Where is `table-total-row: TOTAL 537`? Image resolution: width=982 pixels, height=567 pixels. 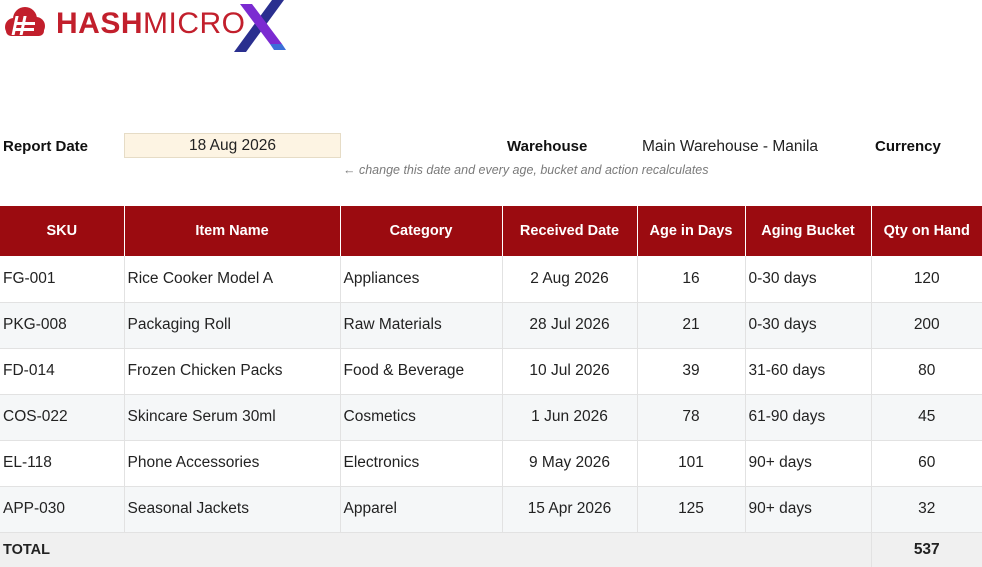 table-total-row: TOTAL 537 is located at coordinates (491, 549).